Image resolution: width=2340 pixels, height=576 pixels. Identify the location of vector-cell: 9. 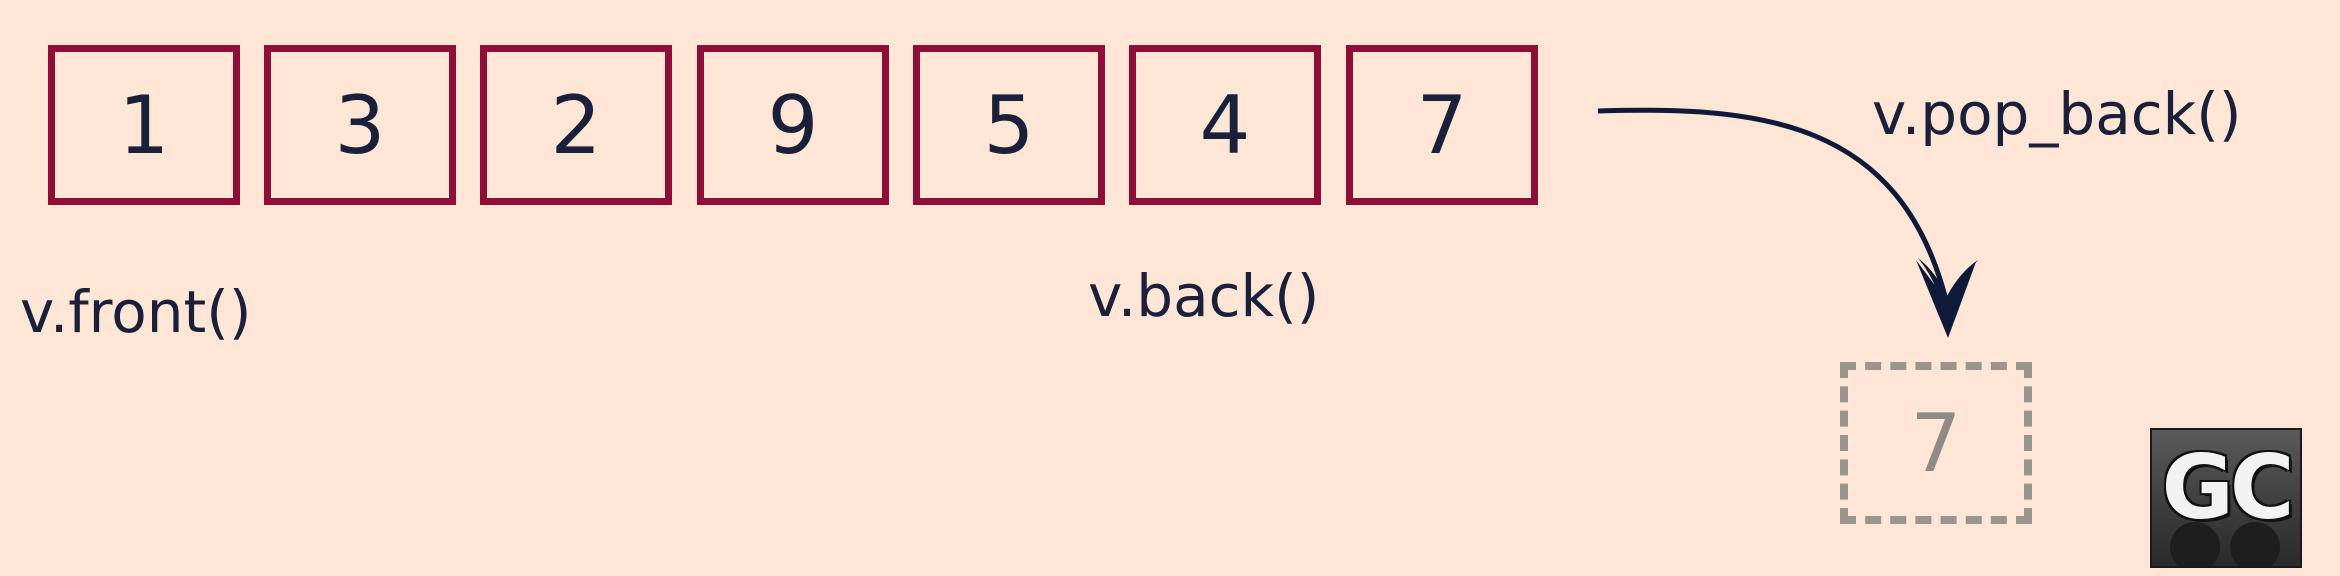
(793, 125).